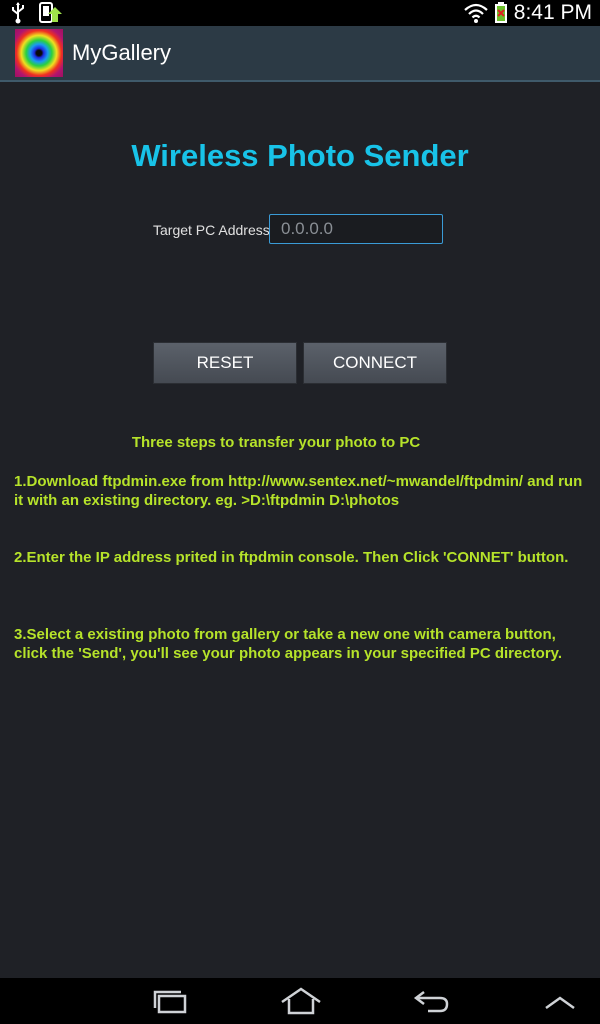 The width and height of the screenshot is (600, 1024). I want to click on action-bar: MyGallery, so click(300, 54).